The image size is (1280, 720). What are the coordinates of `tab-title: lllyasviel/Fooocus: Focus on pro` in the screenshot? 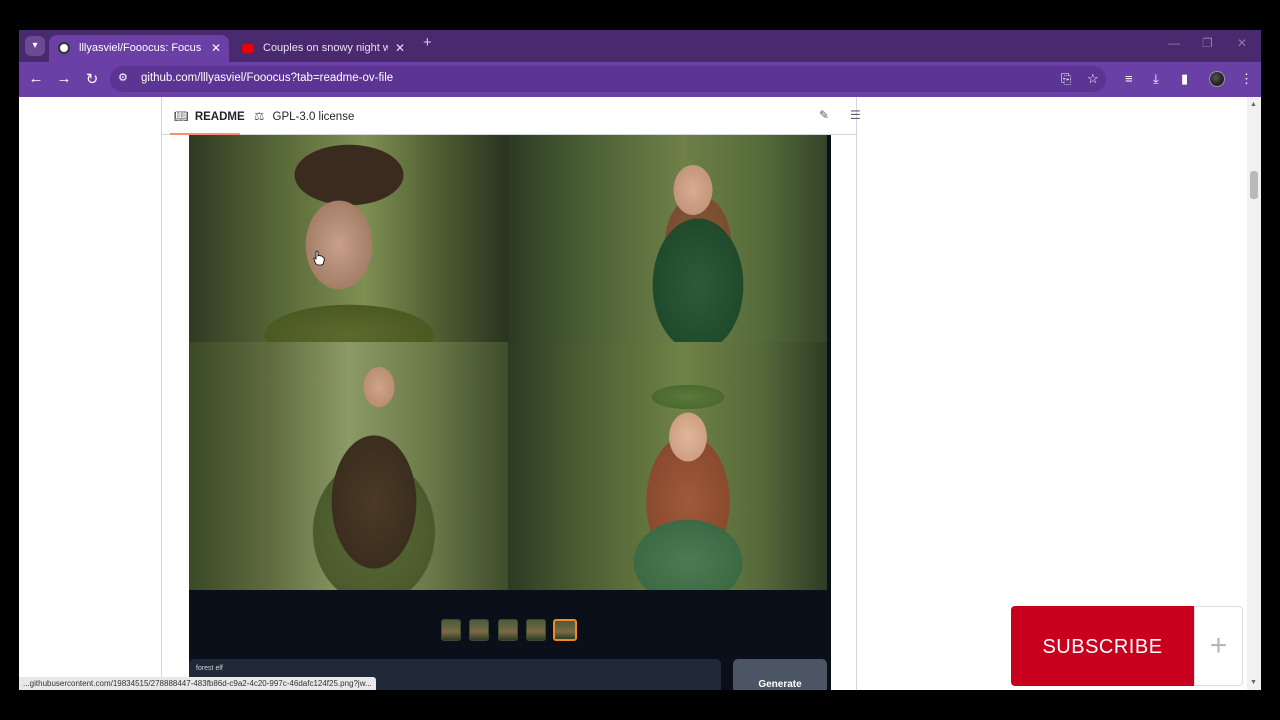 It's located at (141, 48).